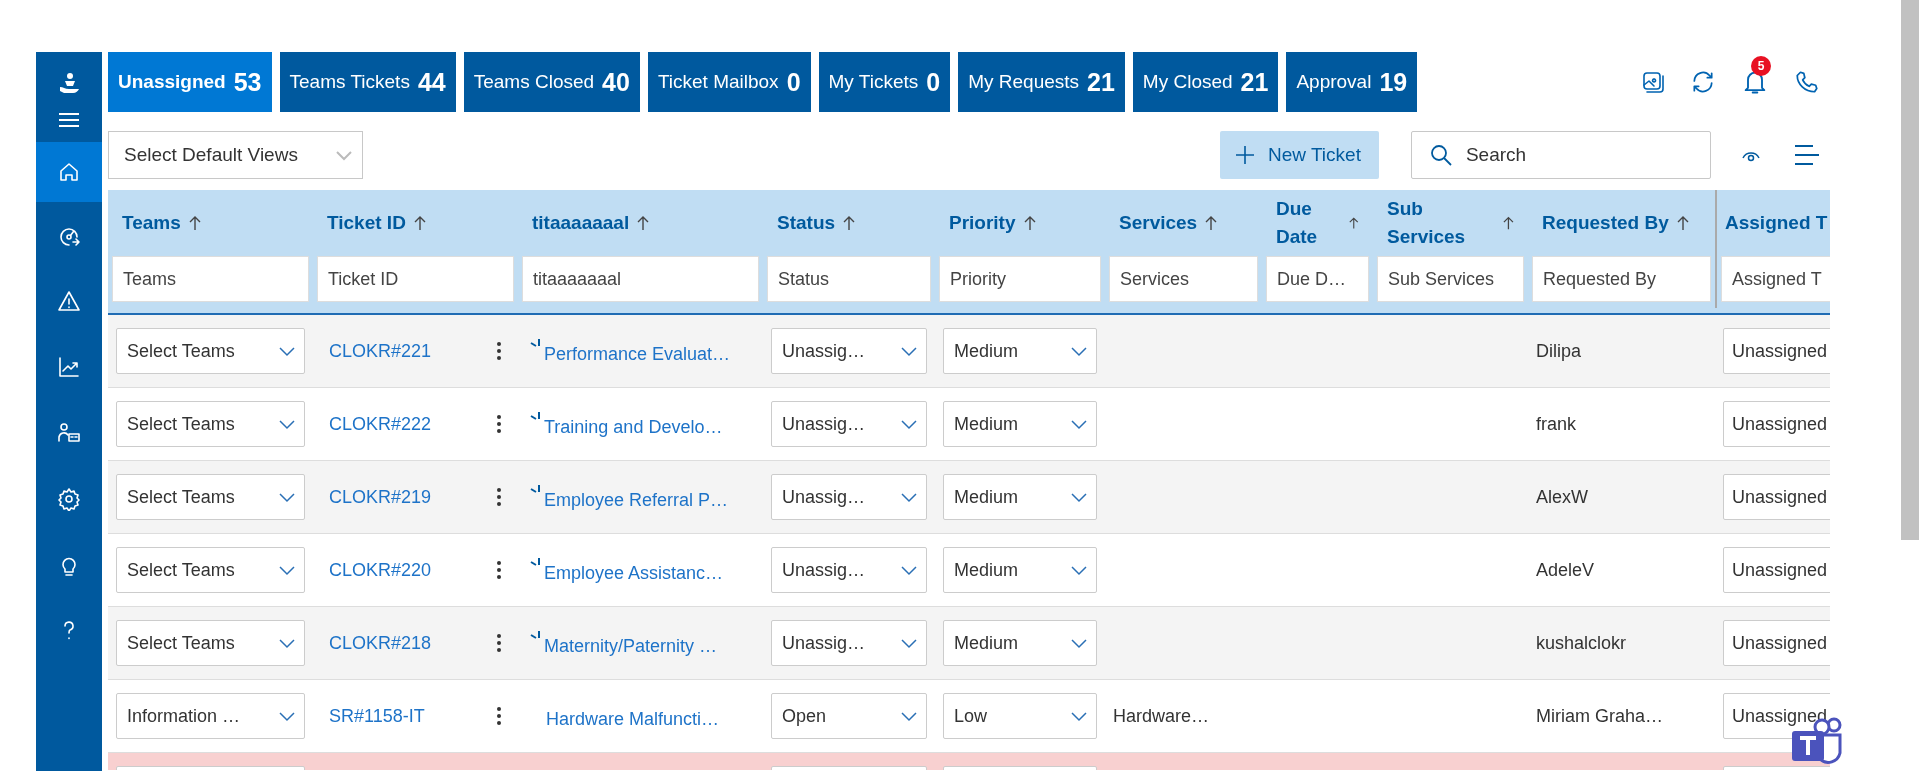  I want to click on priority-dropdown: Low, so click(1020, 716).